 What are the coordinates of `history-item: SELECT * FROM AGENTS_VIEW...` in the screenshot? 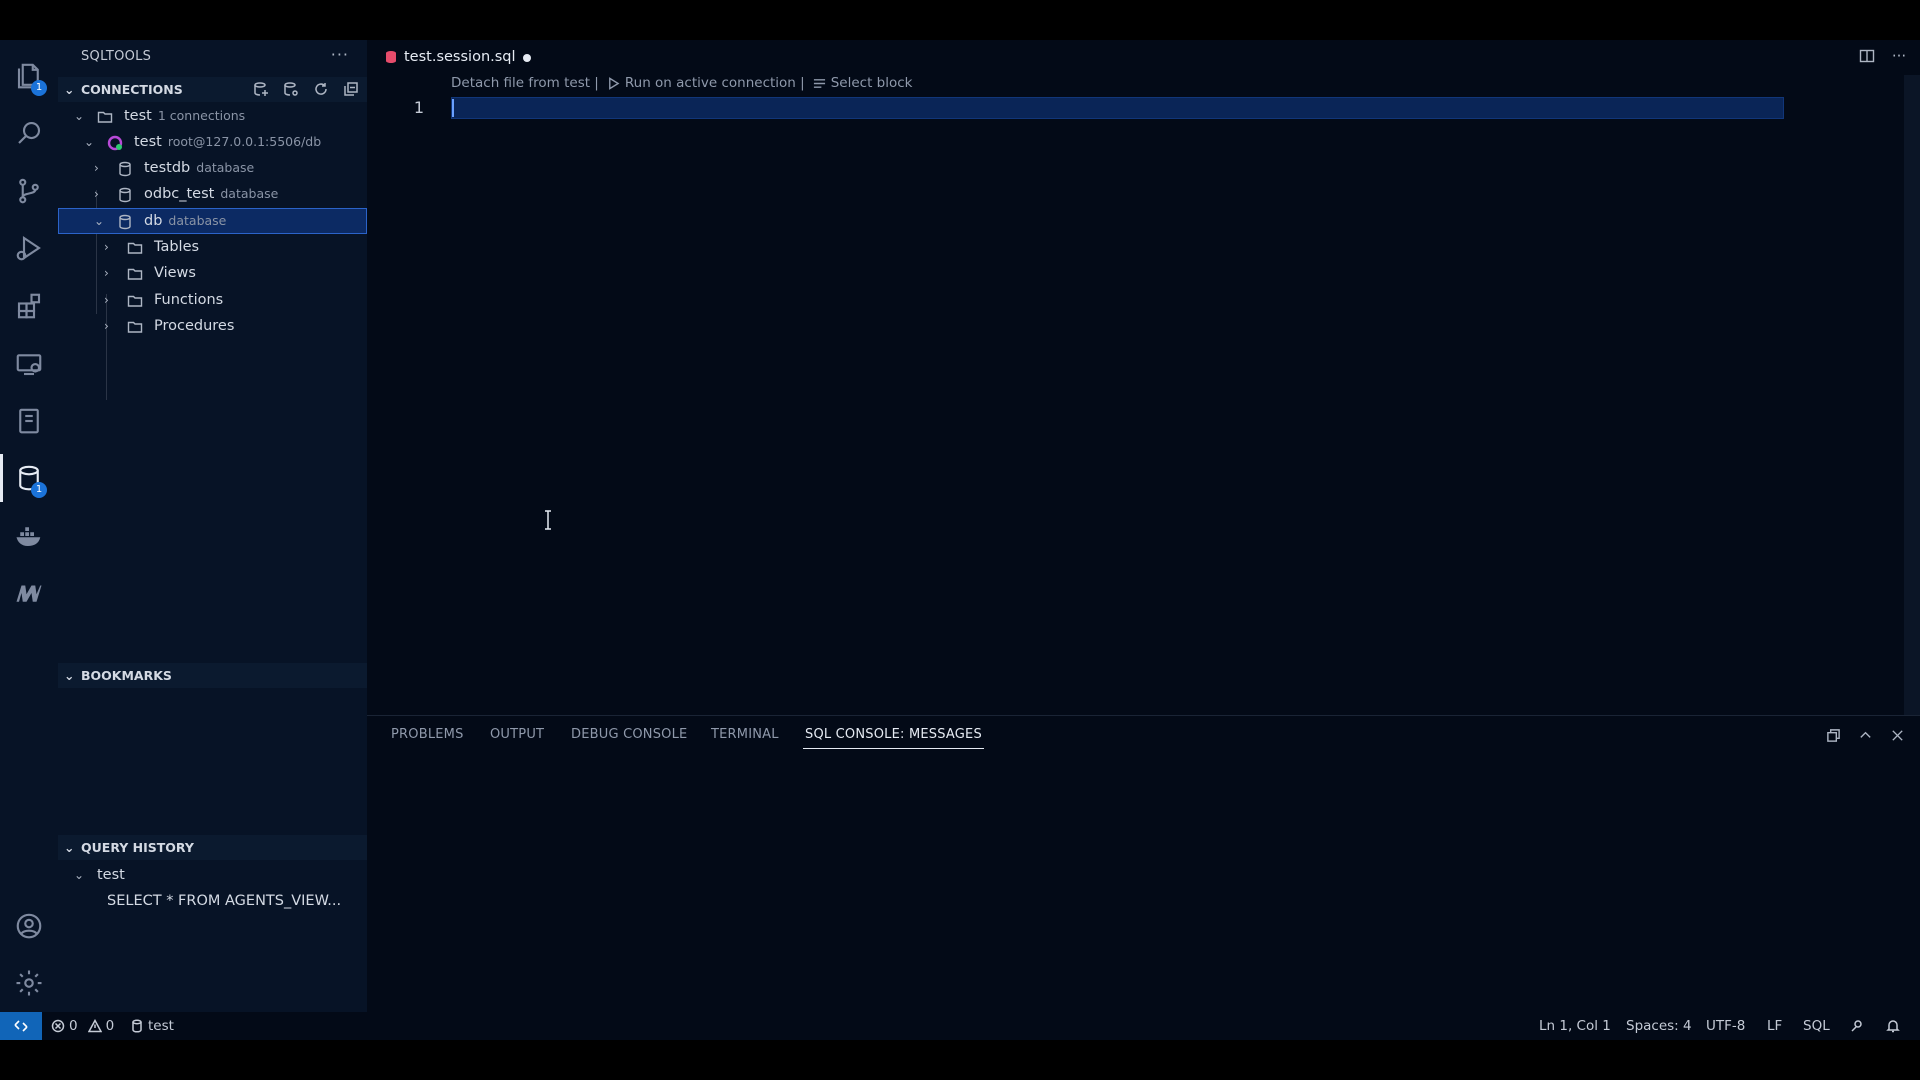 It's located at (212, 901).